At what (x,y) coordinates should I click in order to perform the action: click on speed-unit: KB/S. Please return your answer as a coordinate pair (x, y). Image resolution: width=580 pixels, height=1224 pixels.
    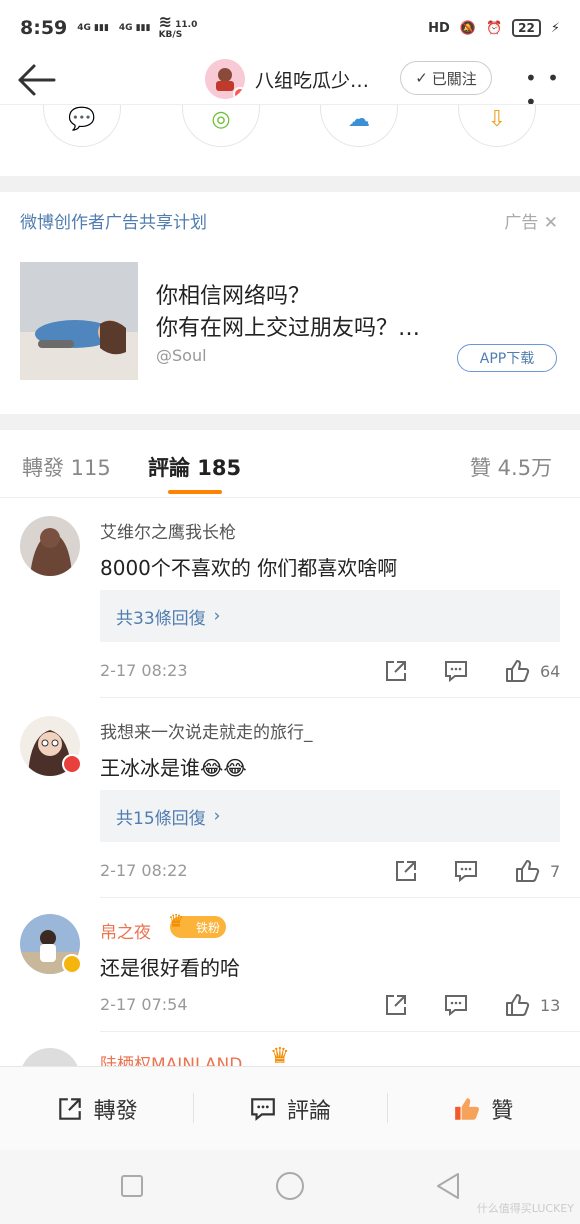
    Looking at the image, I should click on (170, 34).